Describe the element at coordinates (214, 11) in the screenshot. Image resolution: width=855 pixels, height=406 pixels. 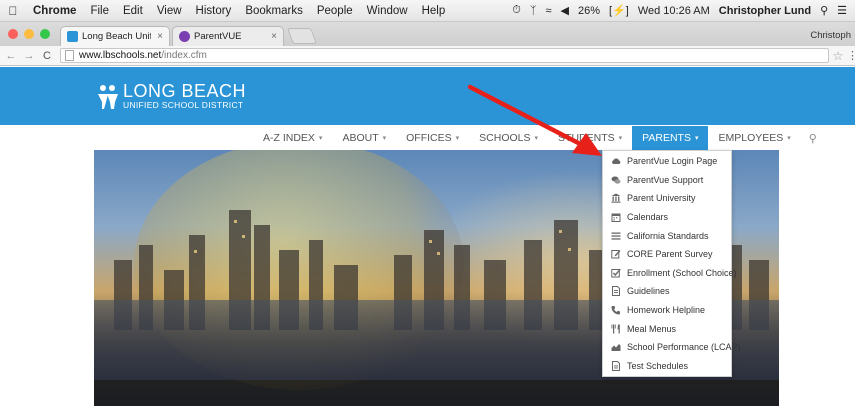
I see `menu-history: History` at that location.